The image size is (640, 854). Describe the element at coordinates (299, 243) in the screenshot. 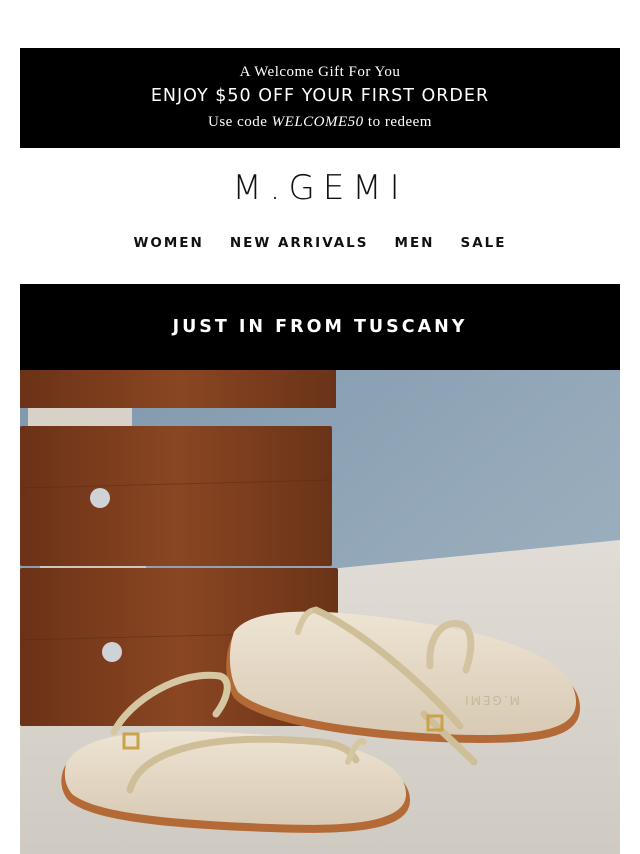

I see `nav-item-new-arrivals: NEW ARRIVALS` at that location.